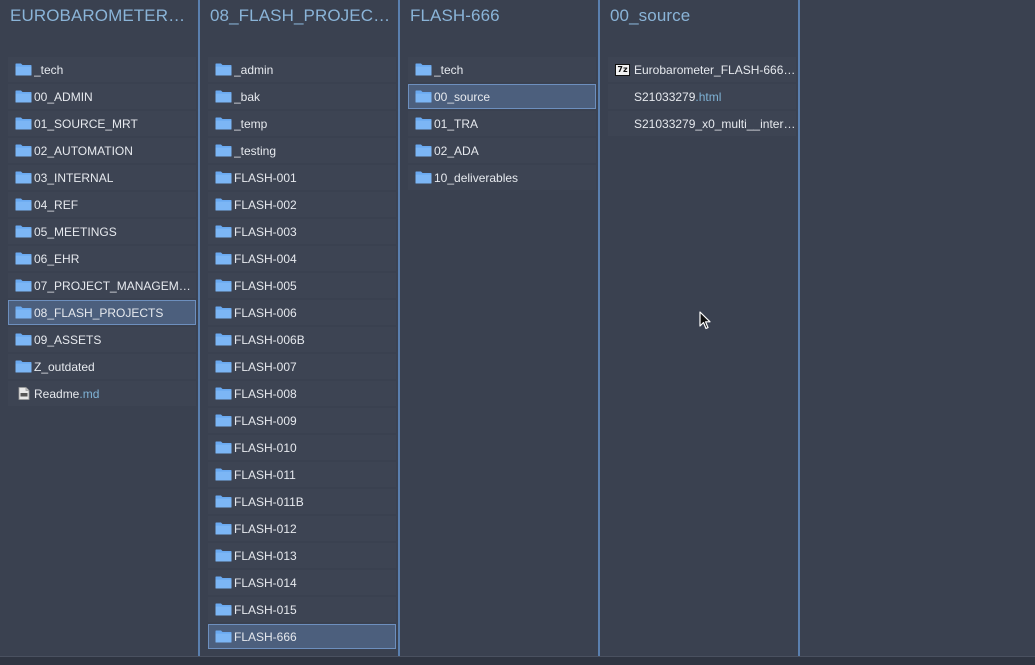  What do you see at coordinates (302, 609) in the screenshot?
I see `folder-item: FLASH-015` at bounding box center [302, 609].